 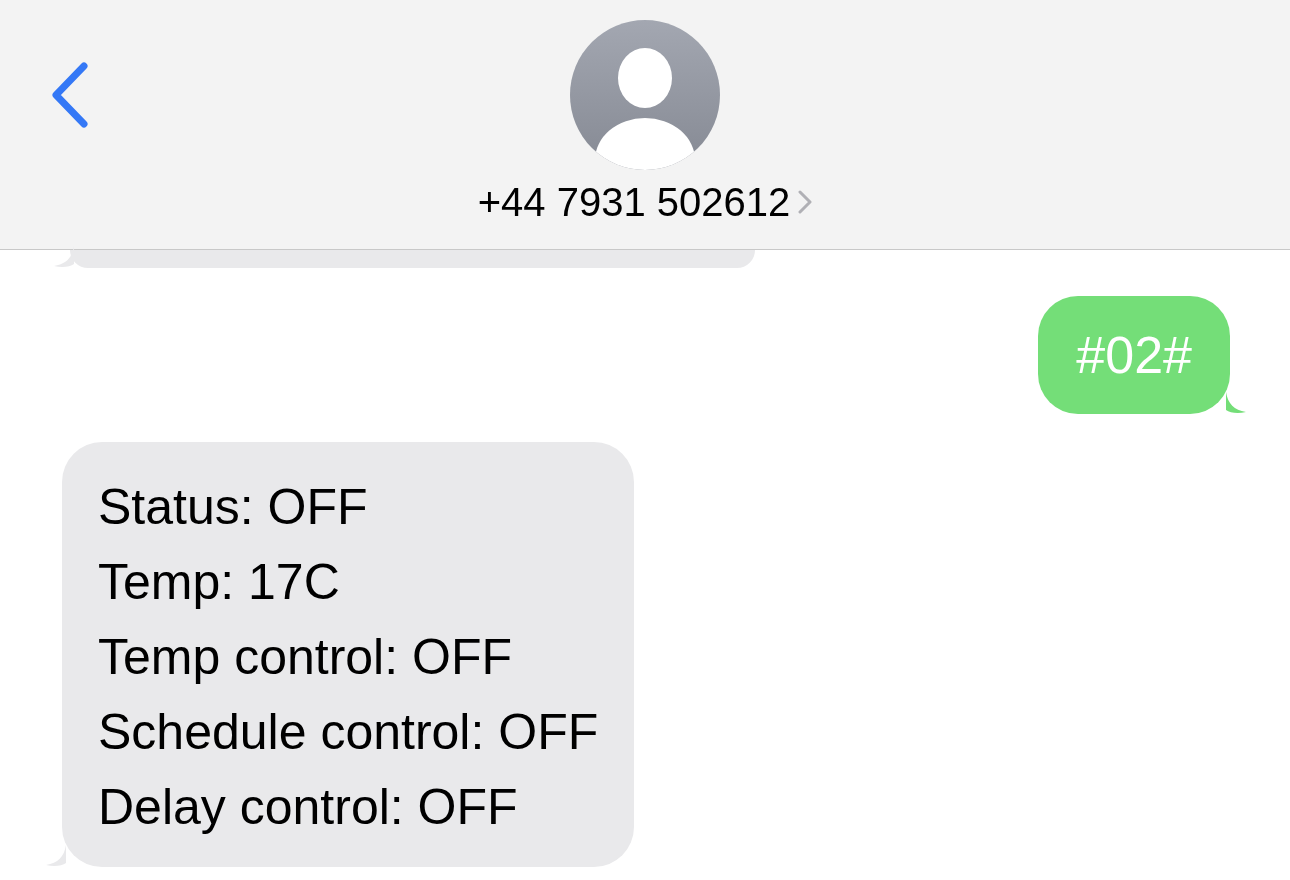 I want to click on message-text: Schedule control: OFF, so click(x=348, y=732).